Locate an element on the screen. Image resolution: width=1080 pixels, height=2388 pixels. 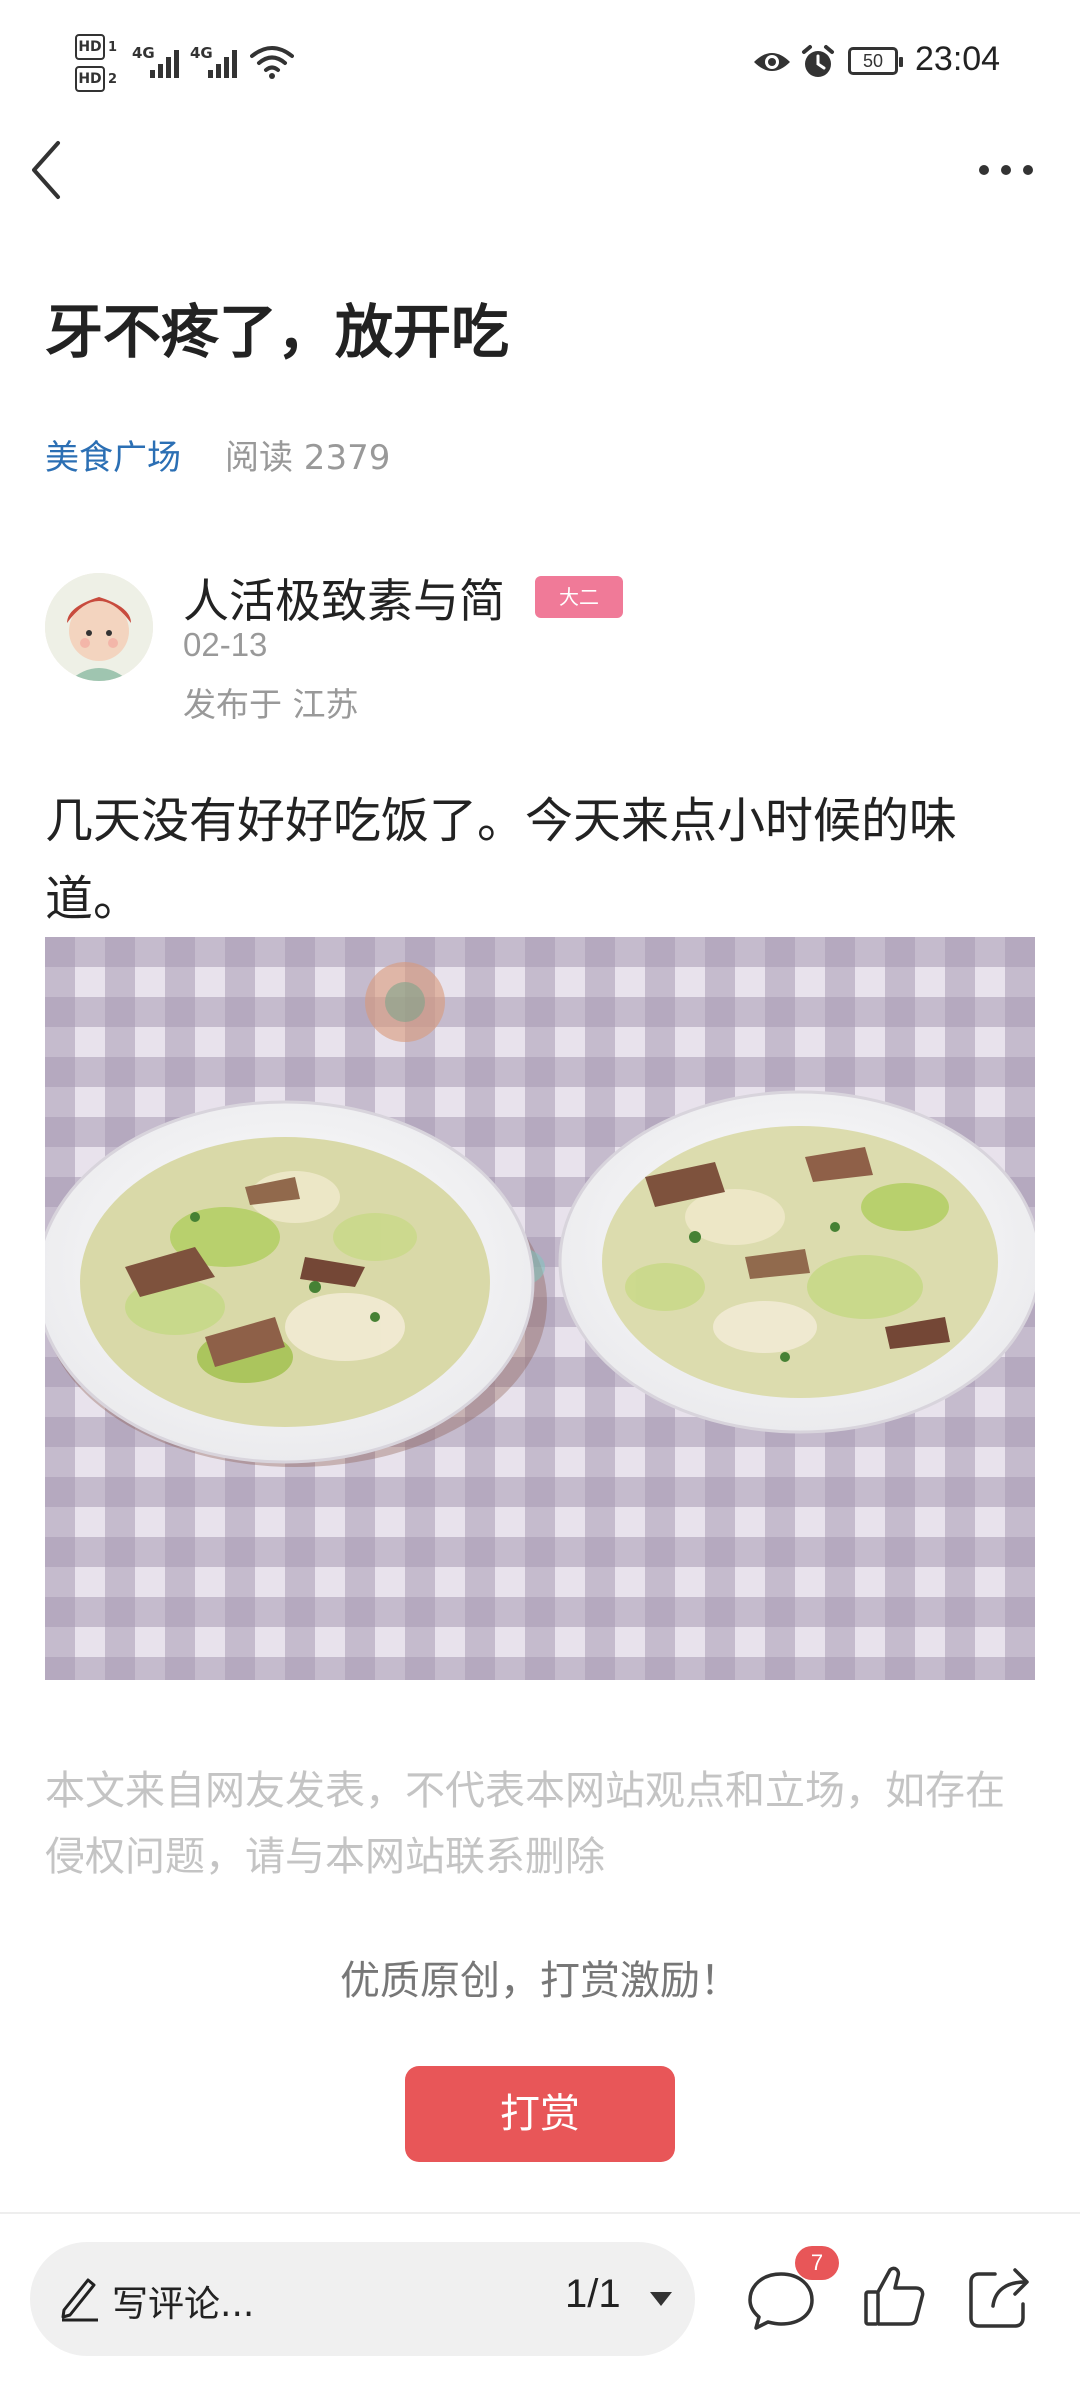
avatar-image is located at coordinates (99, 627).